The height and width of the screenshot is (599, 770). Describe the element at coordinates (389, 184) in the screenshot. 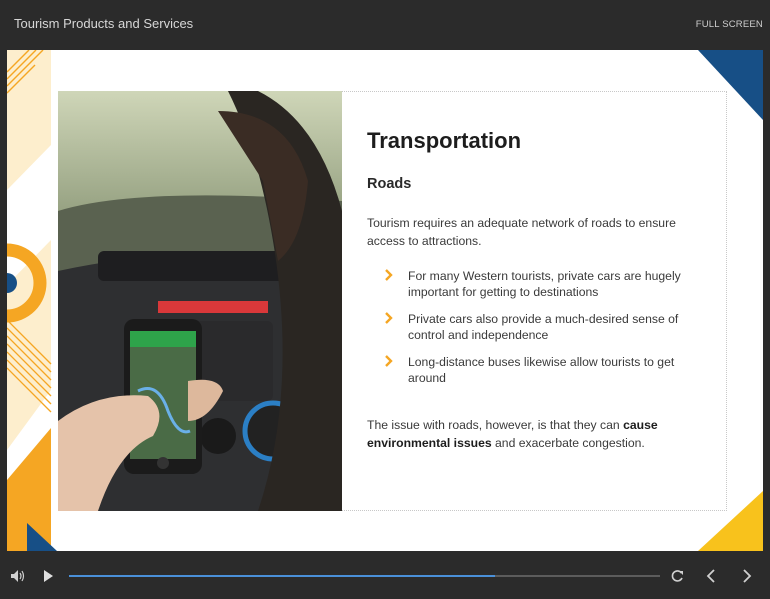

I see `slide-subtitle: Roads` at that location.